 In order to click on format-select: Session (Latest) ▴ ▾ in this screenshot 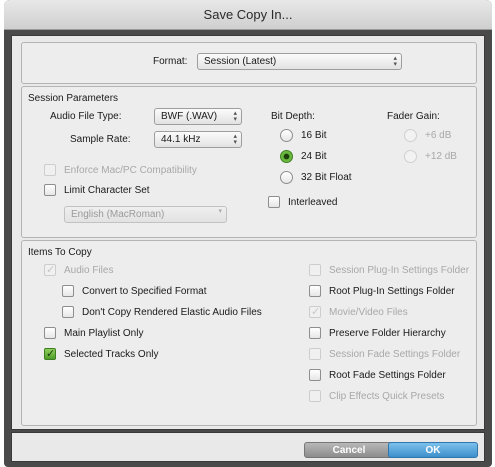, I will do `click(299, 61)`.